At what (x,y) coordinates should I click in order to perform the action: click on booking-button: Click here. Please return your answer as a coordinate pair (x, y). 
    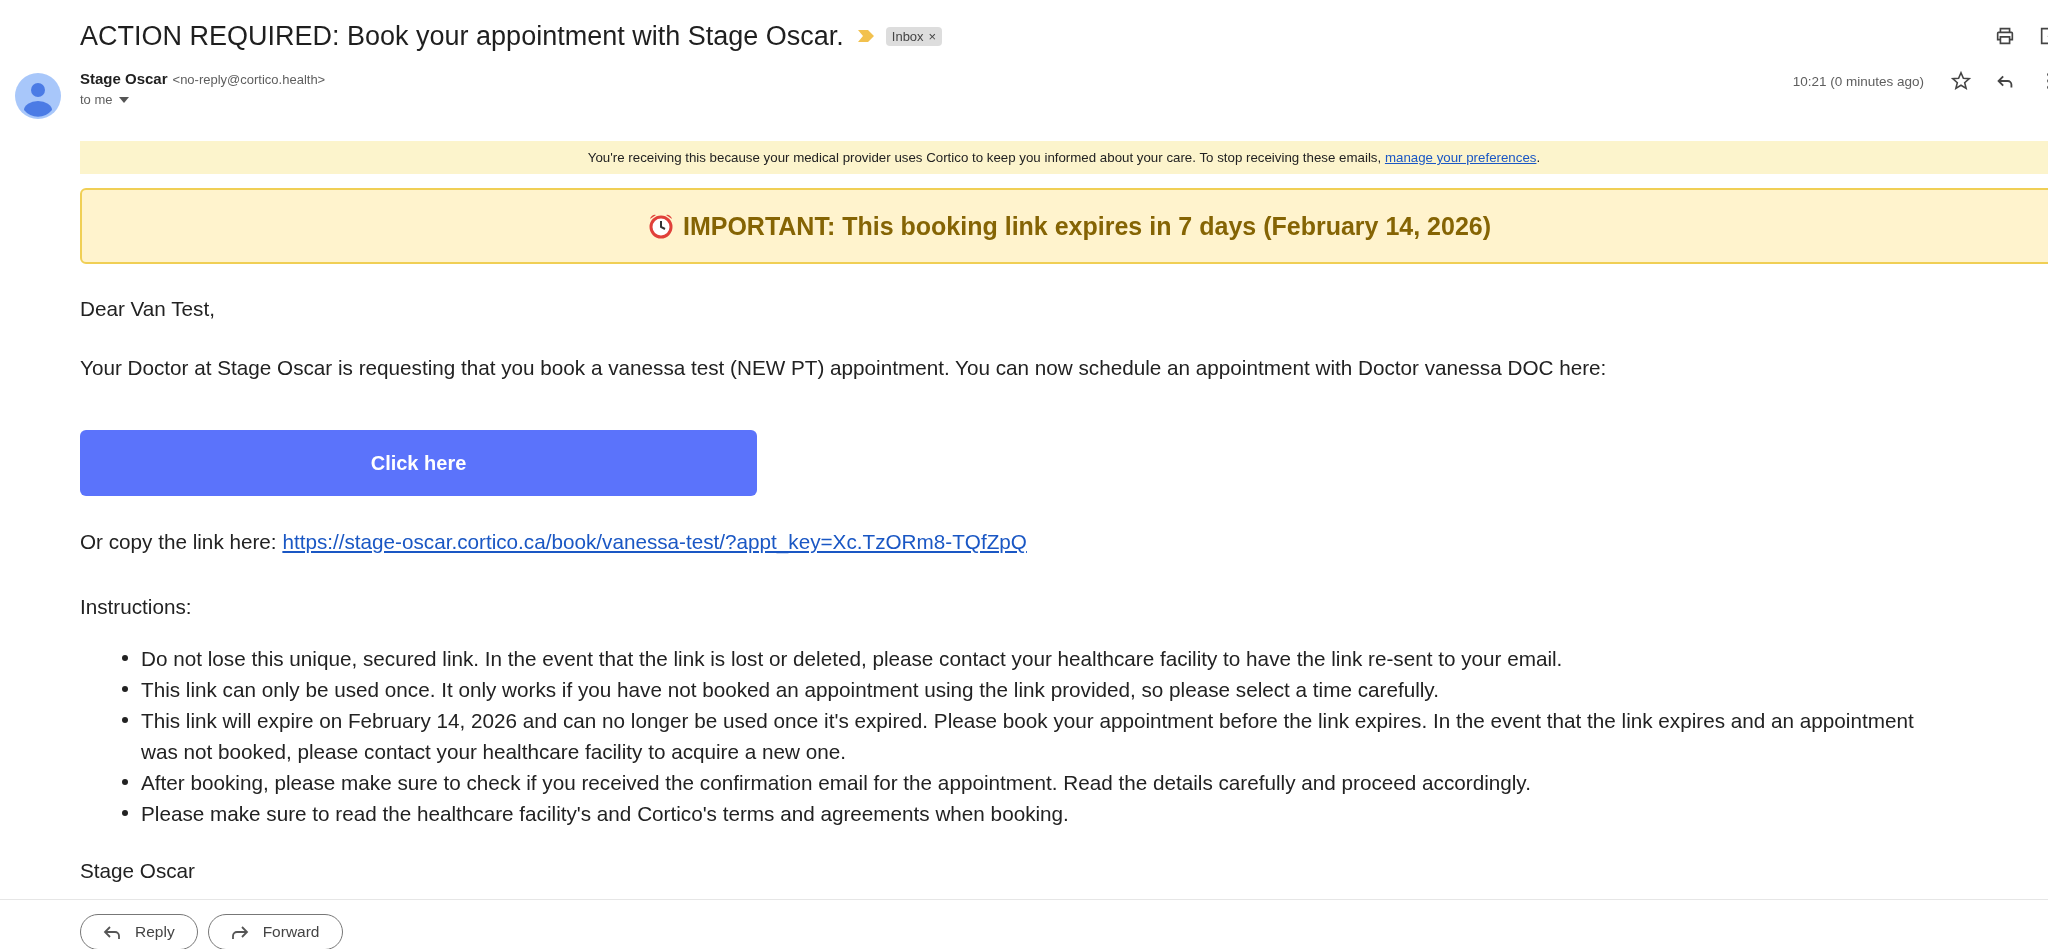
    Looking at the image, I should click on (418, 463).